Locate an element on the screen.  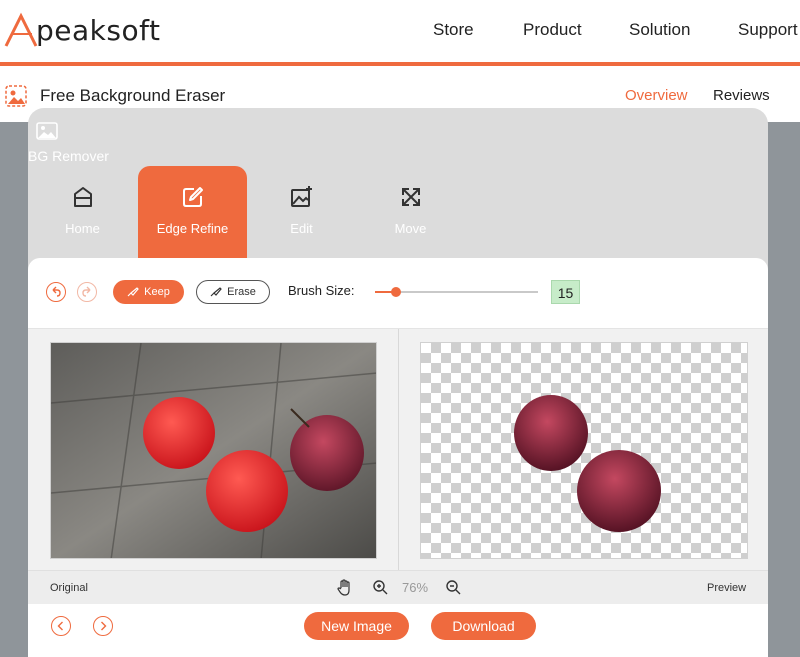
keep-label: Keep is located at coordinates (157, 292).